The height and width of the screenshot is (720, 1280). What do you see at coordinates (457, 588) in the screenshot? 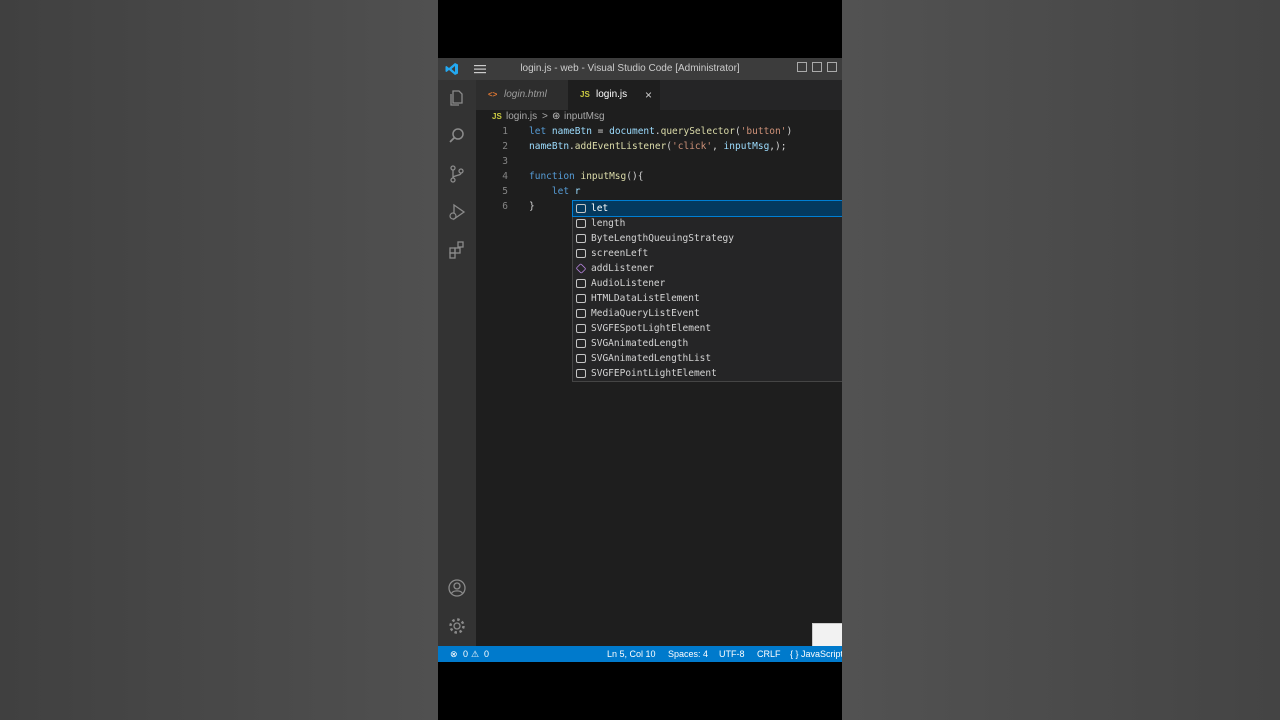
I see `account-icon` at bounding box center [457, 588].